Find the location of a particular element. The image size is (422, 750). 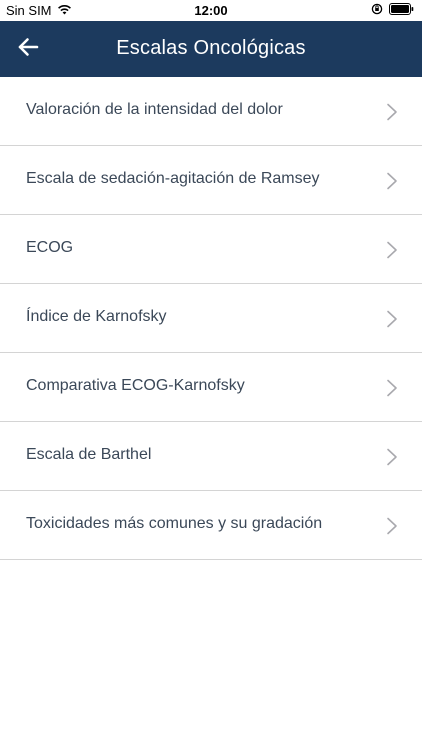

list-item: Escala de sedación-agitación de Ramsey is located at coordinates (211, 180).